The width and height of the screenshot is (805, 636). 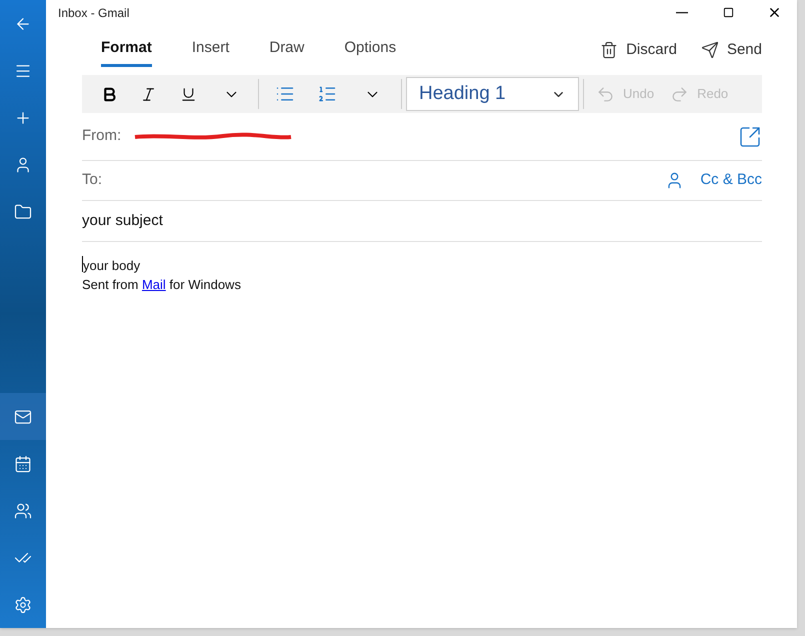 What do you see at coordinates (188, 94) in the screenshot?
I see `underline-icon` at bounding box center [188, 94].